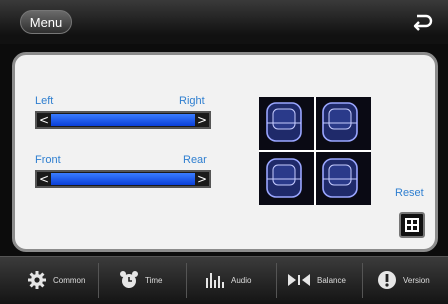  Describe the element at coordinates (202, 120) in the screenshot. I see `right-arrow-button: >` at that location.